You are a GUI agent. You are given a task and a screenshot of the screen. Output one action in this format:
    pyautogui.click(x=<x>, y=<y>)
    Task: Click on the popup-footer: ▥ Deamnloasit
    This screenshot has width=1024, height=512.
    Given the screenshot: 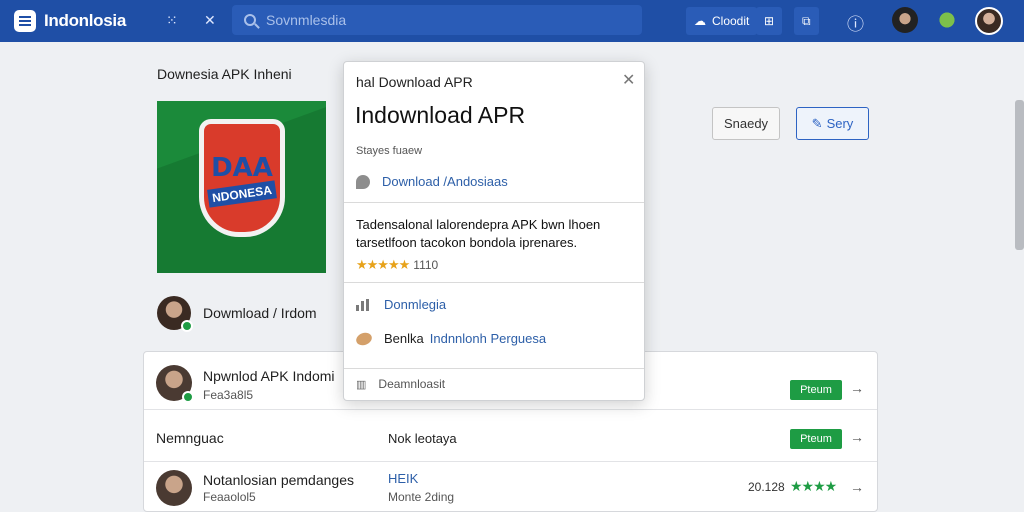 What is the action you would take?
    pyautogui.click(x=400, y=384)
    